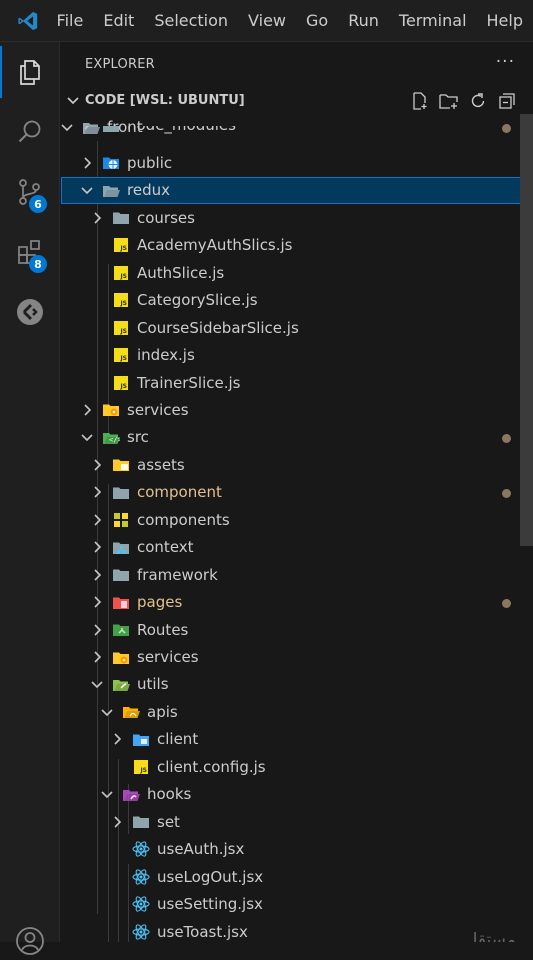 Image resolution: width=533 pixels, height=960 pixels. I want to click on tree-item-label: public, so click(150, 162).